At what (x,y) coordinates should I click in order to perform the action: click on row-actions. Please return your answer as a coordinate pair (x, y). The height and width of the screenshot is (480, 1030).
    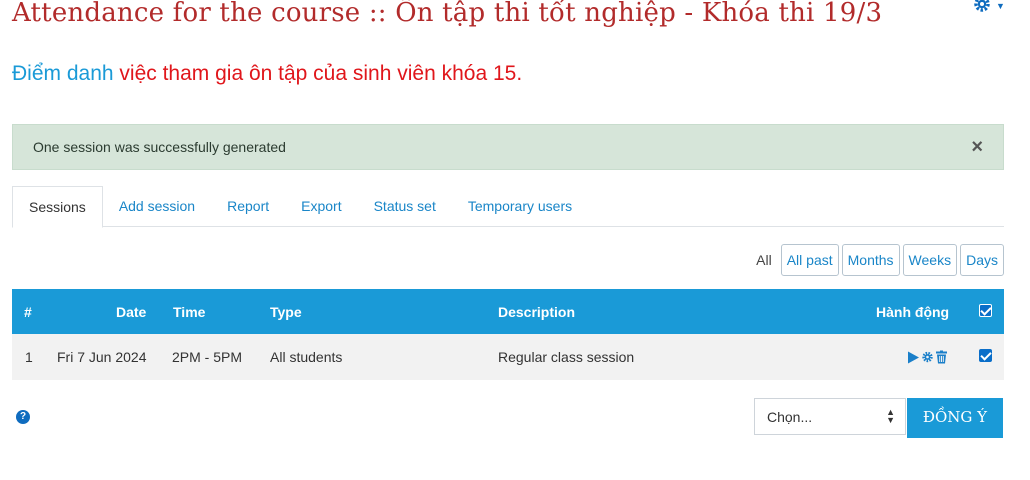
    Looking at the image, I should click on (927, 357).